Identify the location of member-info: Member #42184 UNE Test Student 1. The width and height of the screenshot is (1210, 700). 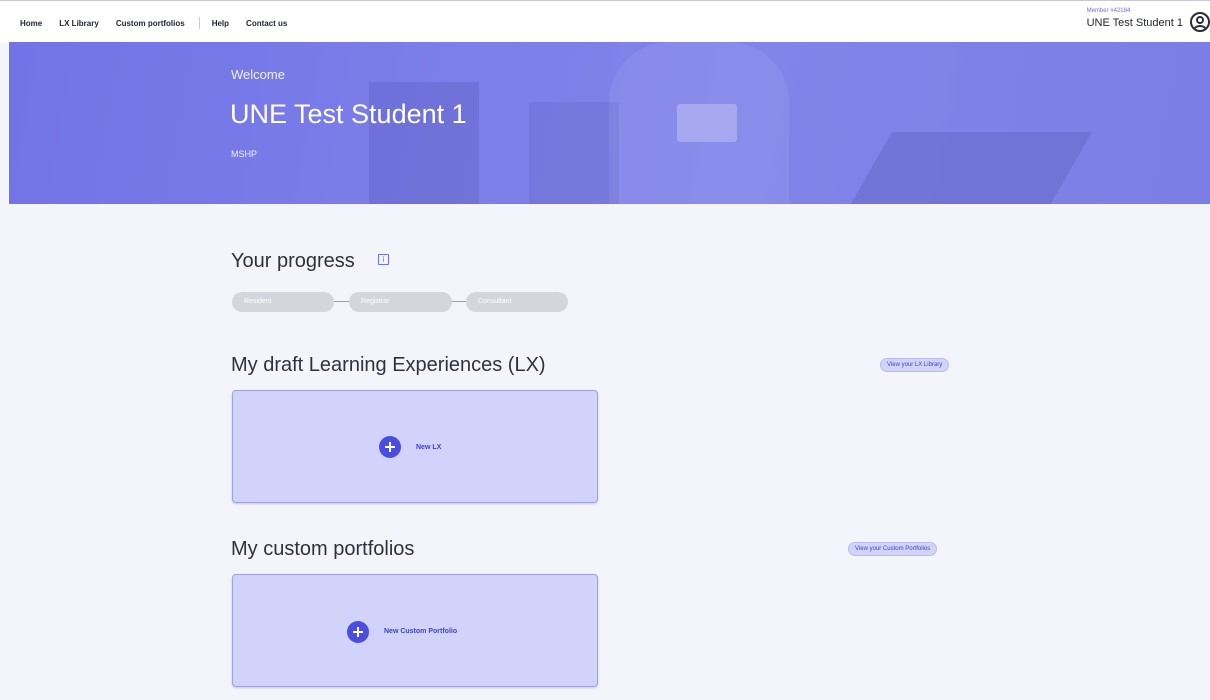
(1135, 18).